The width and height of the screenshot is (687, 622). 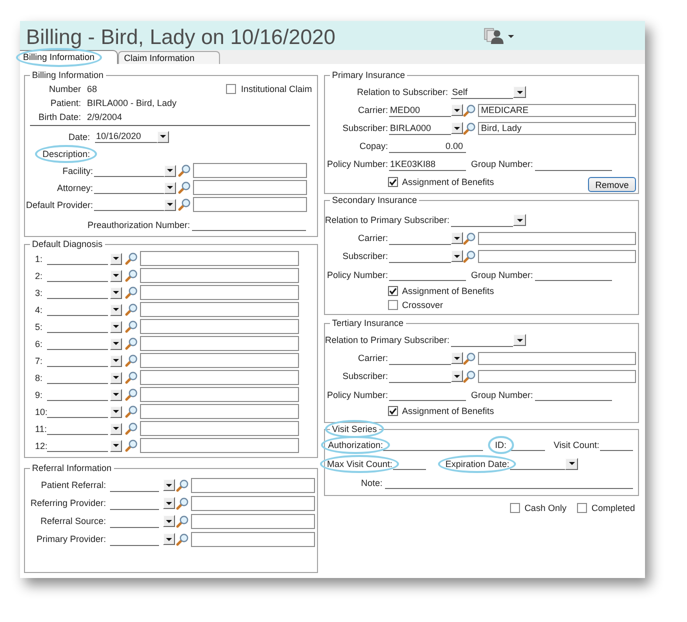 I want to click on field-label: Policy Number:, so click(x=357, y=275).